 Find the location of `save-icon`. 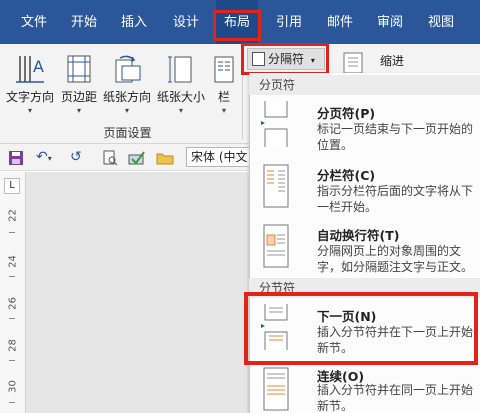

save-icon is located at coordinates (16, 158).